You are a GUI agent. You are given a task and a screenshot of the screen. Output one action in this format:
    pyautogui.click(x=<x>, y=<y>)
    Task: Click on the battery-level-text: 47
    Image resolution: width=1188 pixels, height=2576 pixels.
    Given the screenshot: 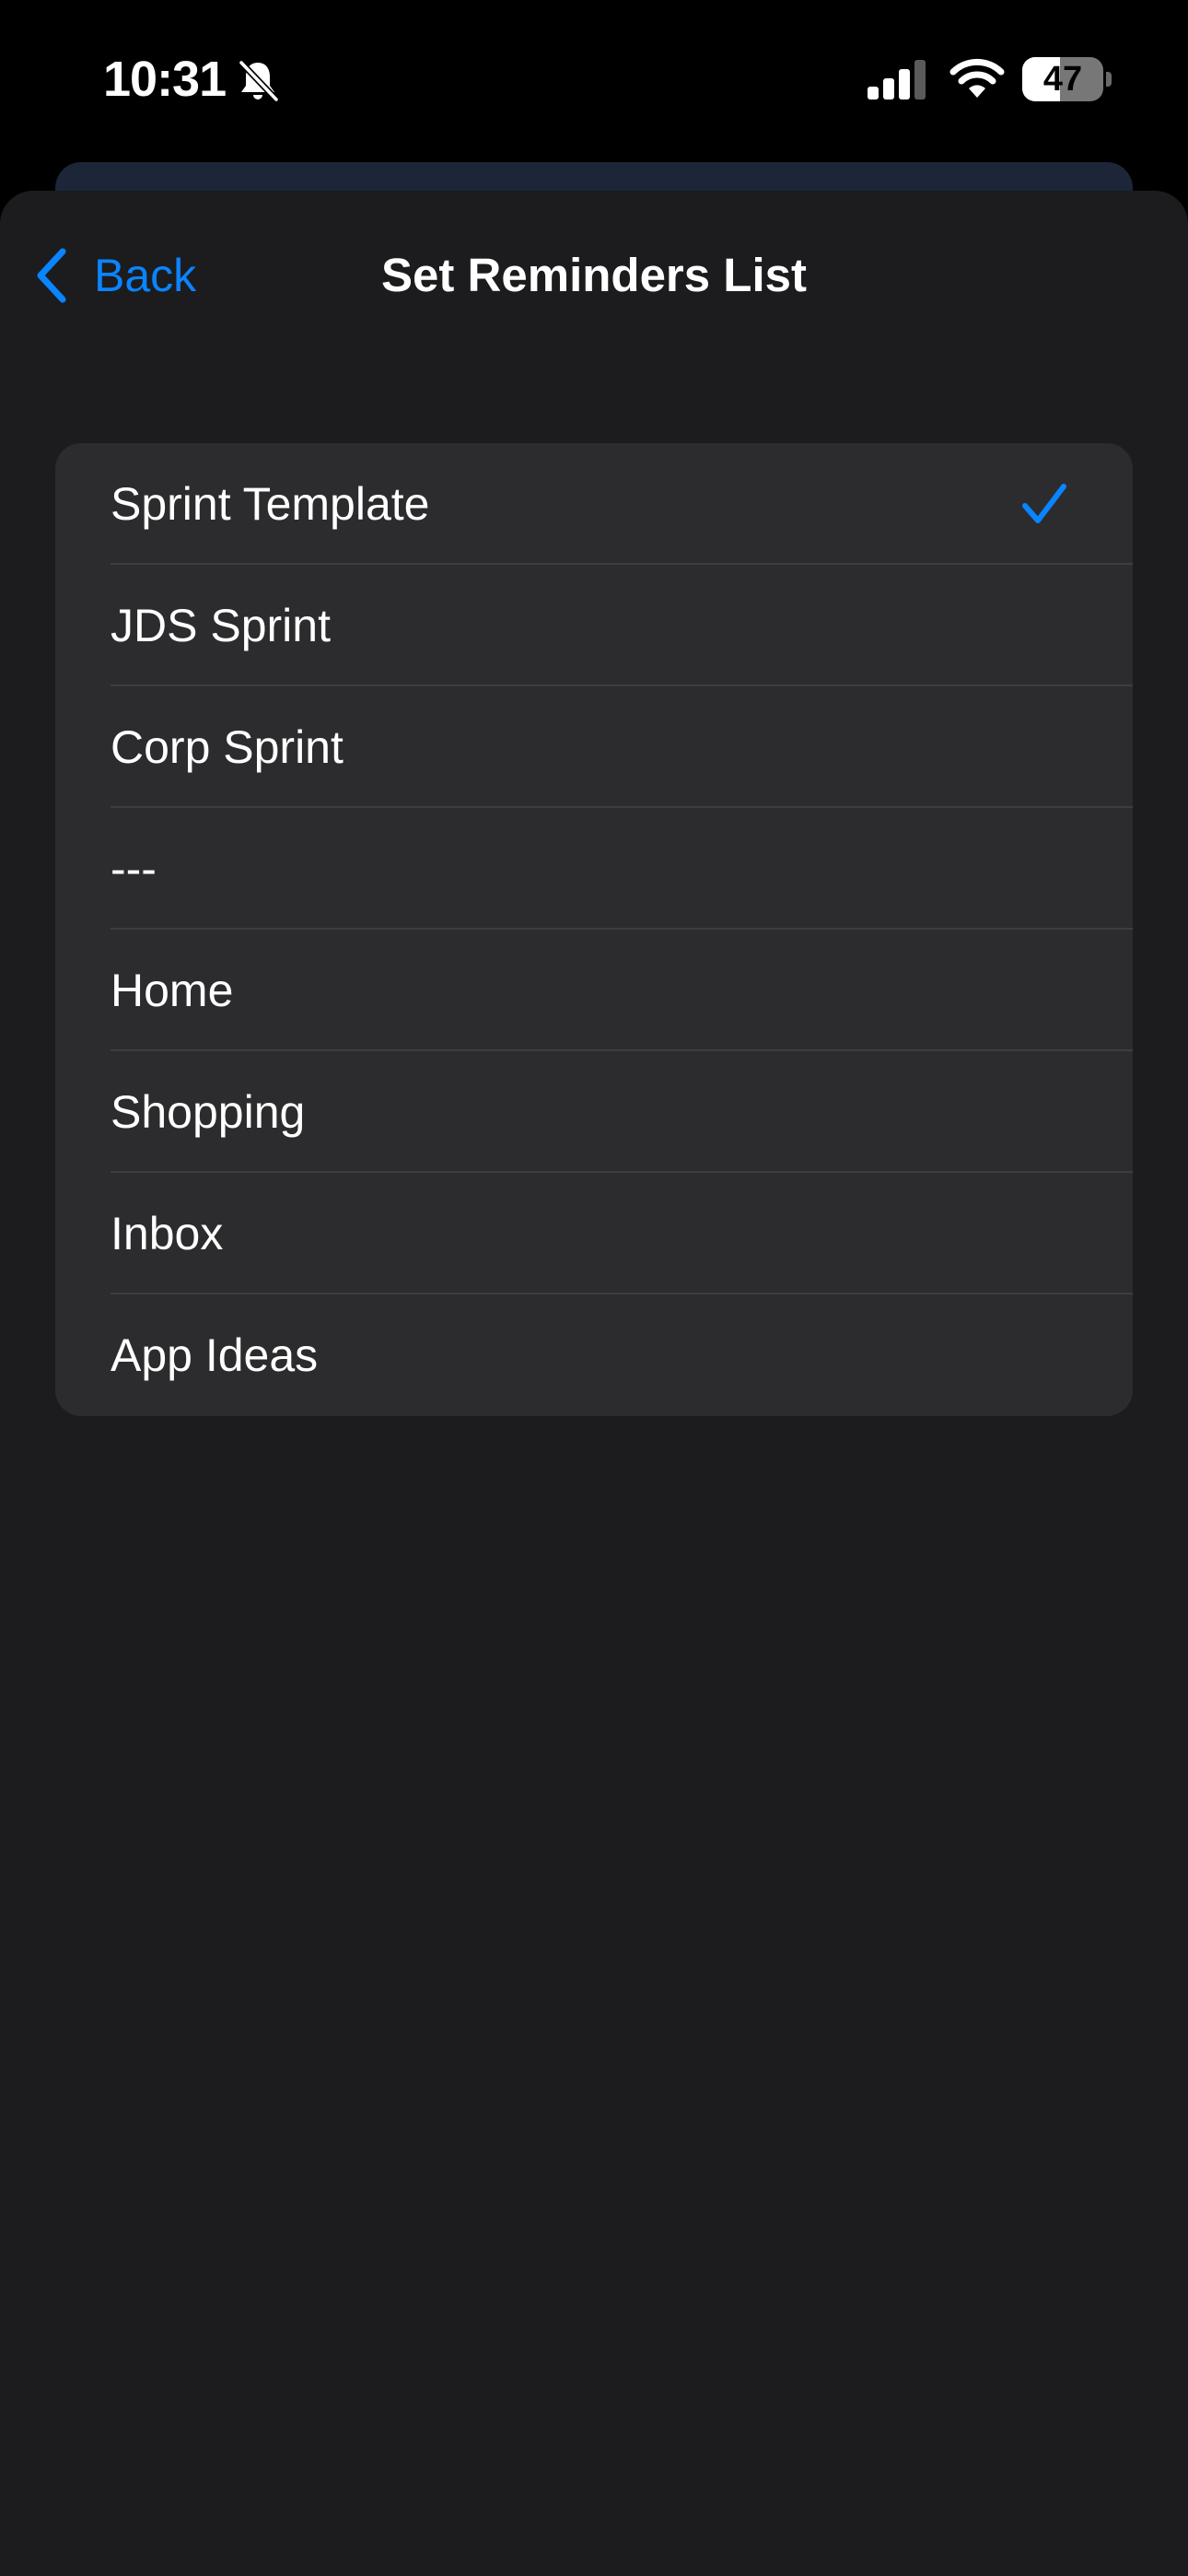 What is the action you would take?
    pyautogui.click(x=1062, y=79)
    